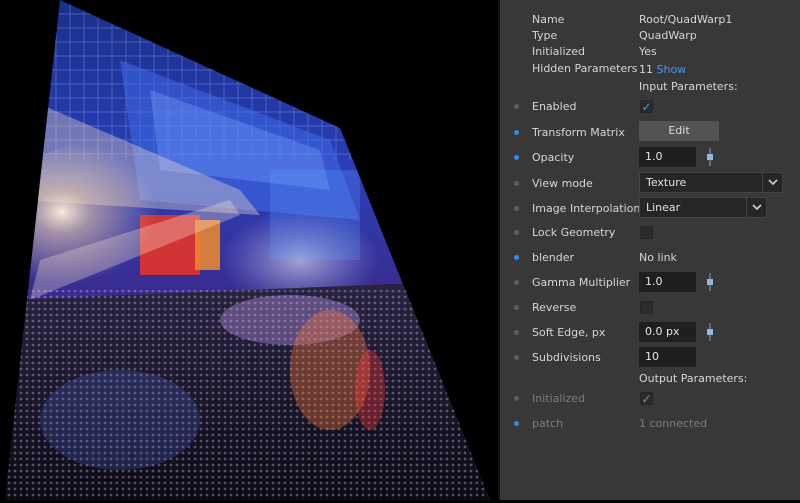 This screenshot has height=503, width=800. I want to click on param-row-blender: blender No link, so click(650, 258).